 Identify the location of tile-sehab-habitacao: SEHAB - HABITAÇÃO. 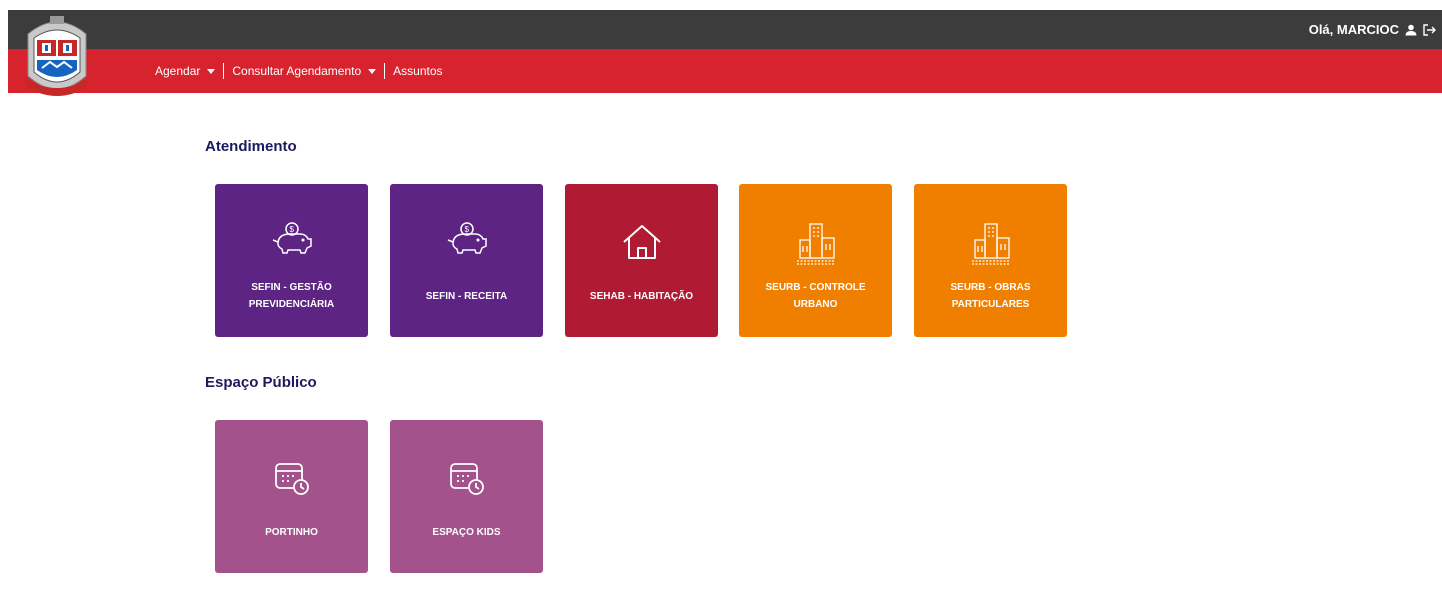
(641, 260).